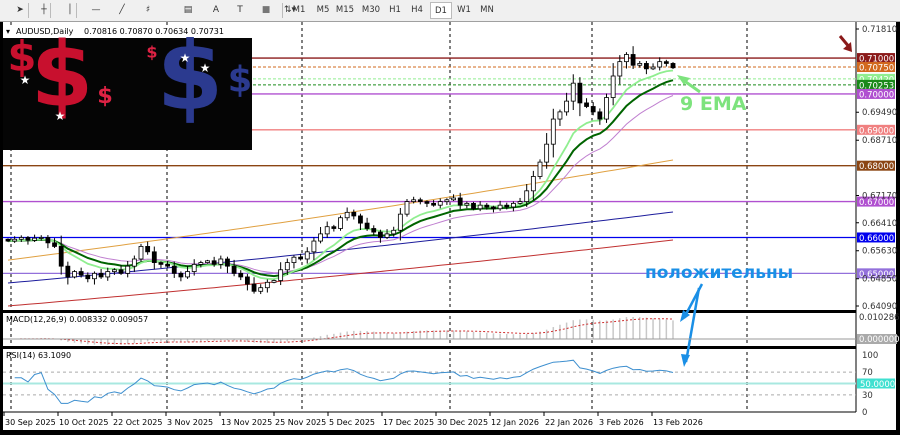  Describe the element at coordinates (299, 10) in the screenshot. I see `timeframe-m1: M1` at that location.